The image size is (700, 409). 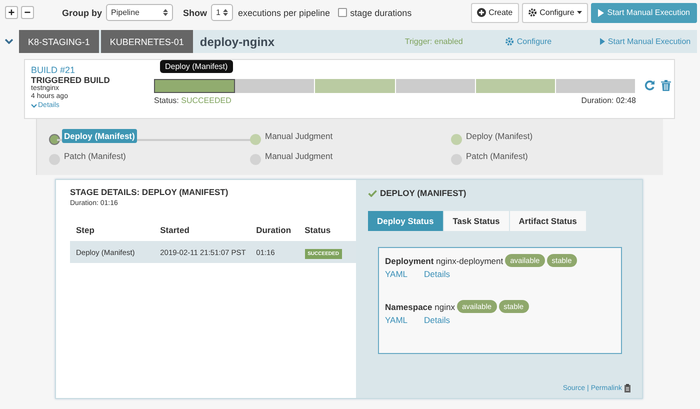 I want to click on account-tag: K8-STAGING-1, so click(x=59, y=41).